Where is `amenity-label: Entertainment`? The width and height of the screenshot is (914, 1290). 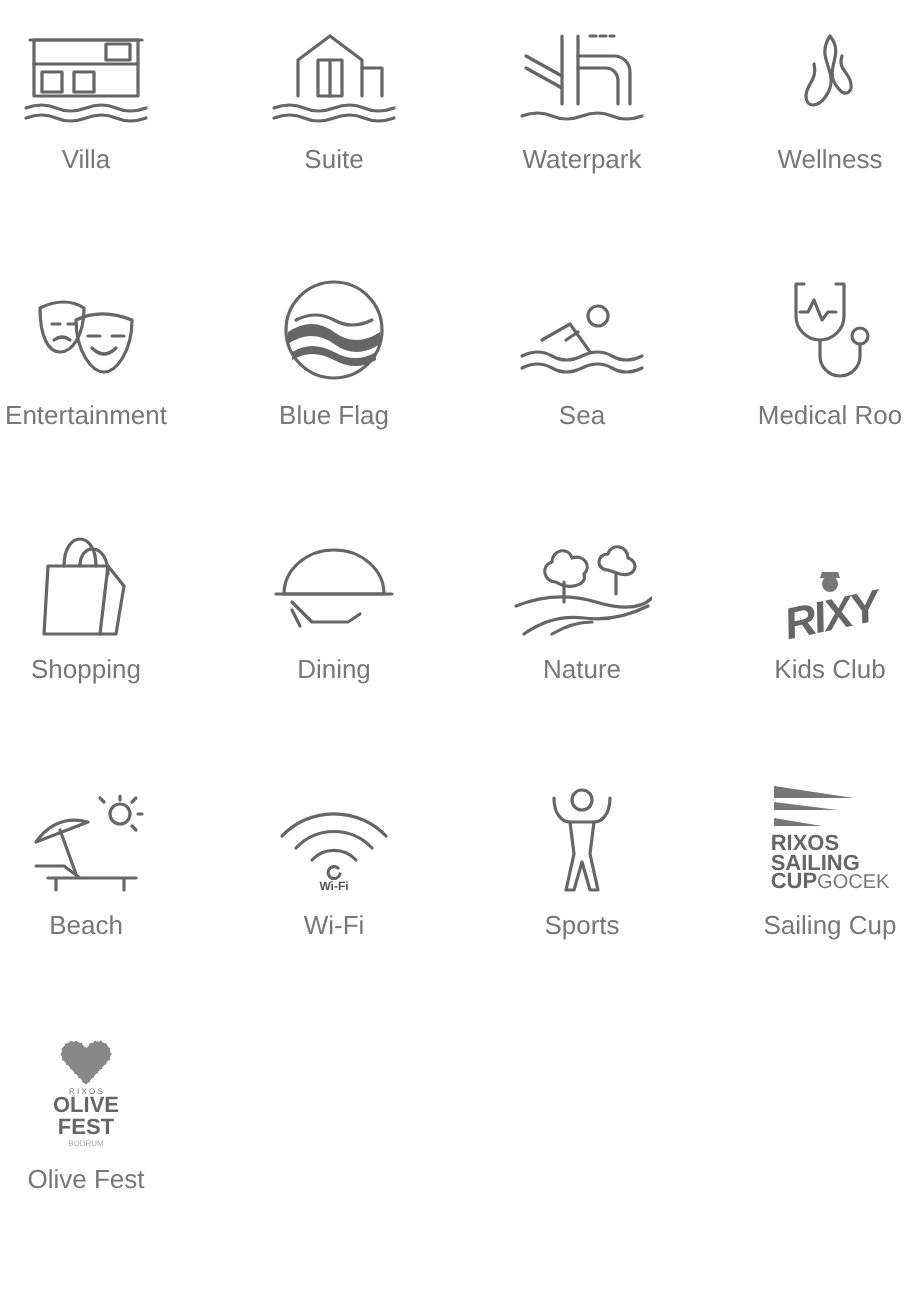 amenity-label: Entertainment is located at coordinates (86, 415).